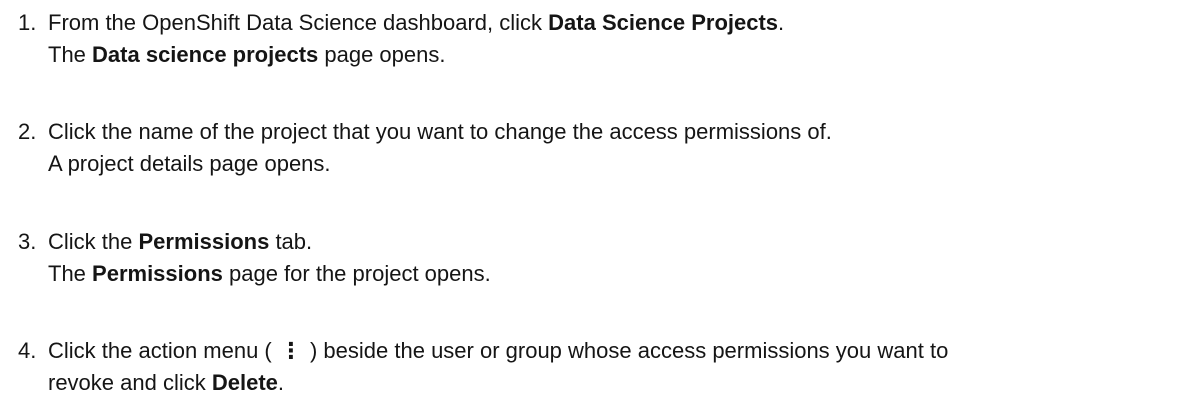 The height and width of the screenshot is (399, 1178). I want to click on step-number: 4., so click(27, 350).